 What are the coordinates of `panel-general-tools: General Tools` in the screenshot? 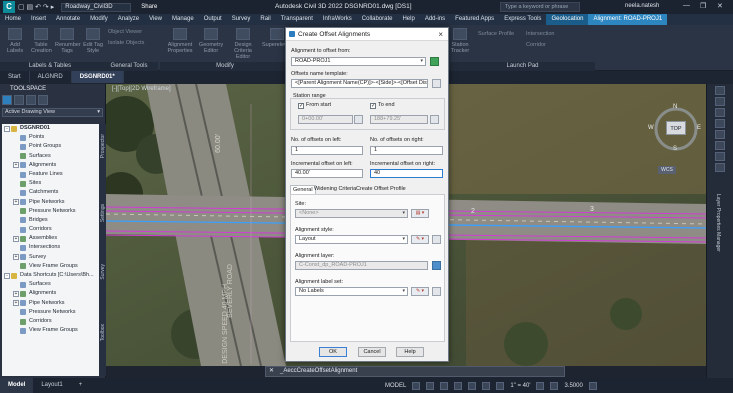 It's located at (129, 66).